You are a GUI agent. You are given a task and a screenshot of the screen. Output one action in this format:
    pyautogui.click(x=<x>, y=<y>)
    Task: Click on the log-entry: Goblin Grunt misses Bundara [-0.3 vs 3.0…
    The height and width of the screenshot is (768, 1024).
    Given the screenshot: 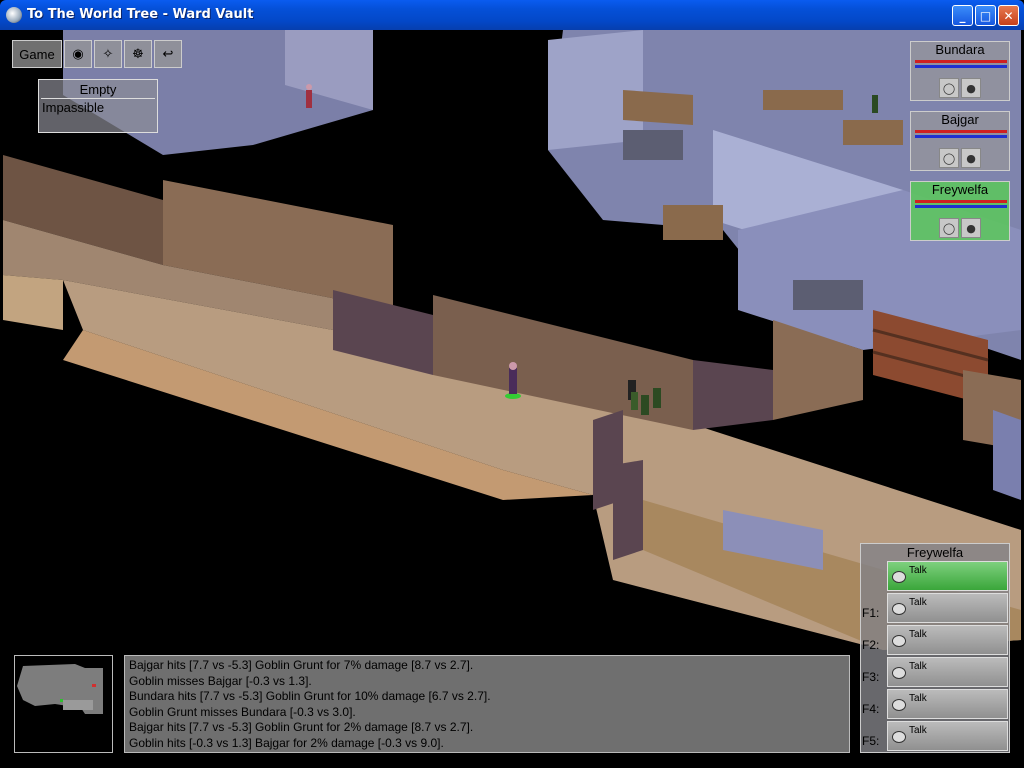 What is the action you would take?
    pyautogui.click(x=242, y=711)
    